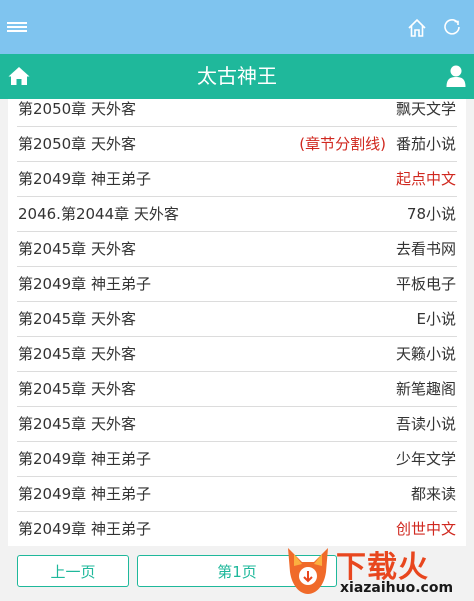 The image size is (474, 601). Describe the element at coordinates (417, 28) in the screenshot. I see `home-outline-icon` at that location.